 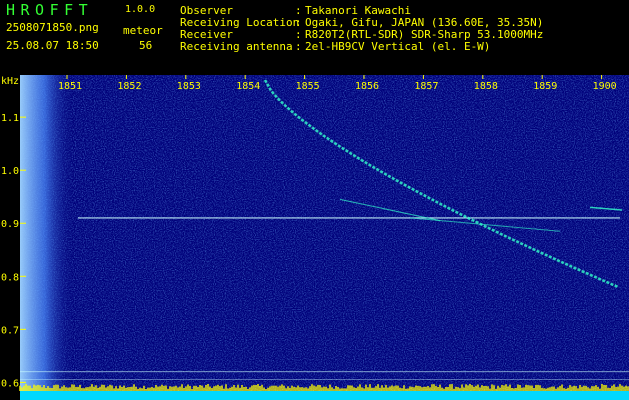 What do you see at coordinates (146, 45) in the screenshot?
I see `meteor-count: 56` at bounding box center [146, 45].